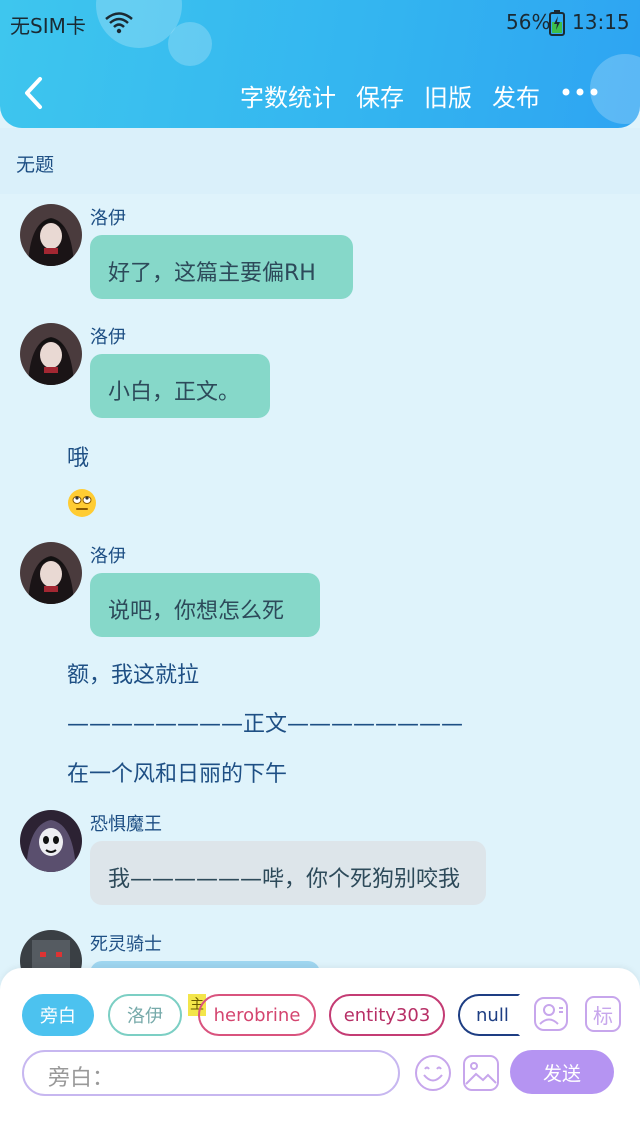  What do you see at coordinates (34, 93) in the screenshot?
I see `back-icon` at bounding box center [34, 93].